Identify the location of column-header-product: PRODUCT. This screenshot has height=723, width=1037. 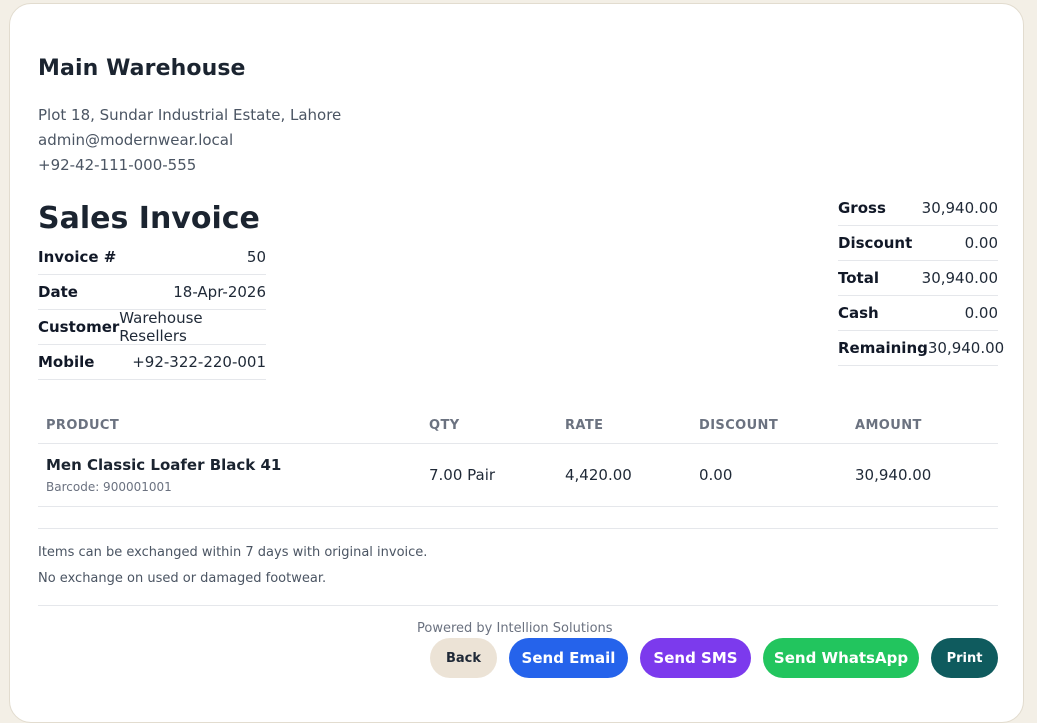
(229, 425).